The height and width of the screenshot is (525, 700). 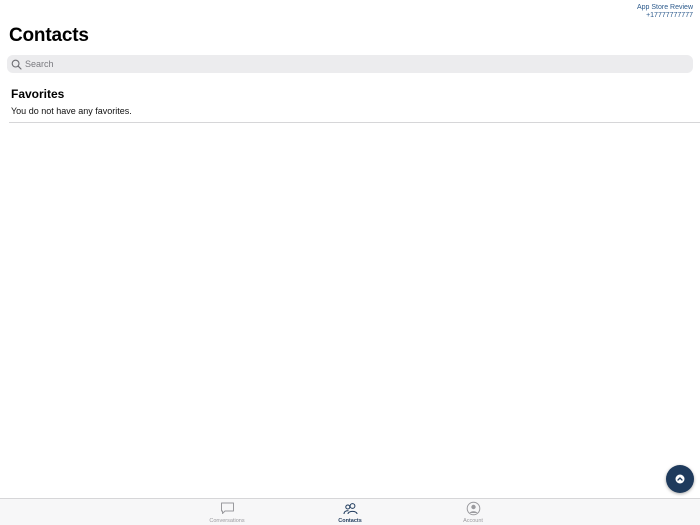 What do you see at coordinates (473, 508) in the screenshot?
I see `user-circle-icon` at bounding box center [473, 508].